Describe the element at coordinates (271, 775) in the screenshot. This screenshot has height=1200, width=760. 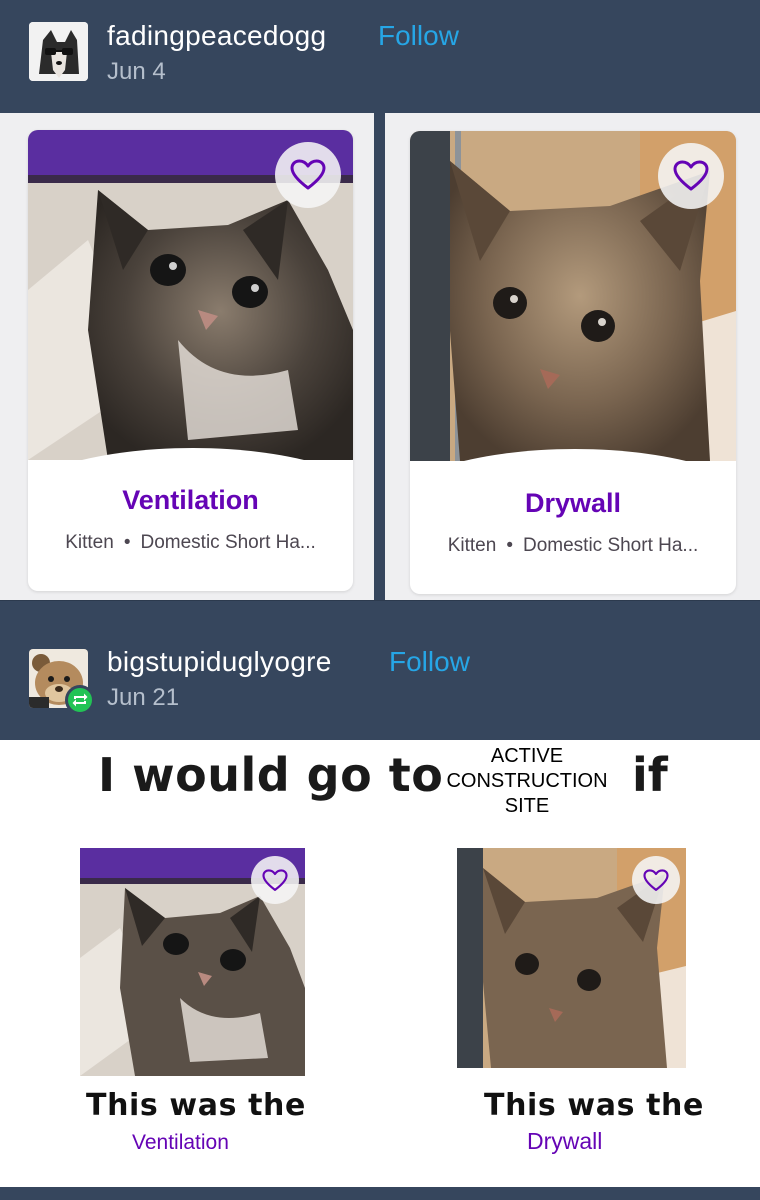
I see `meme-text: I would go to` at that location.